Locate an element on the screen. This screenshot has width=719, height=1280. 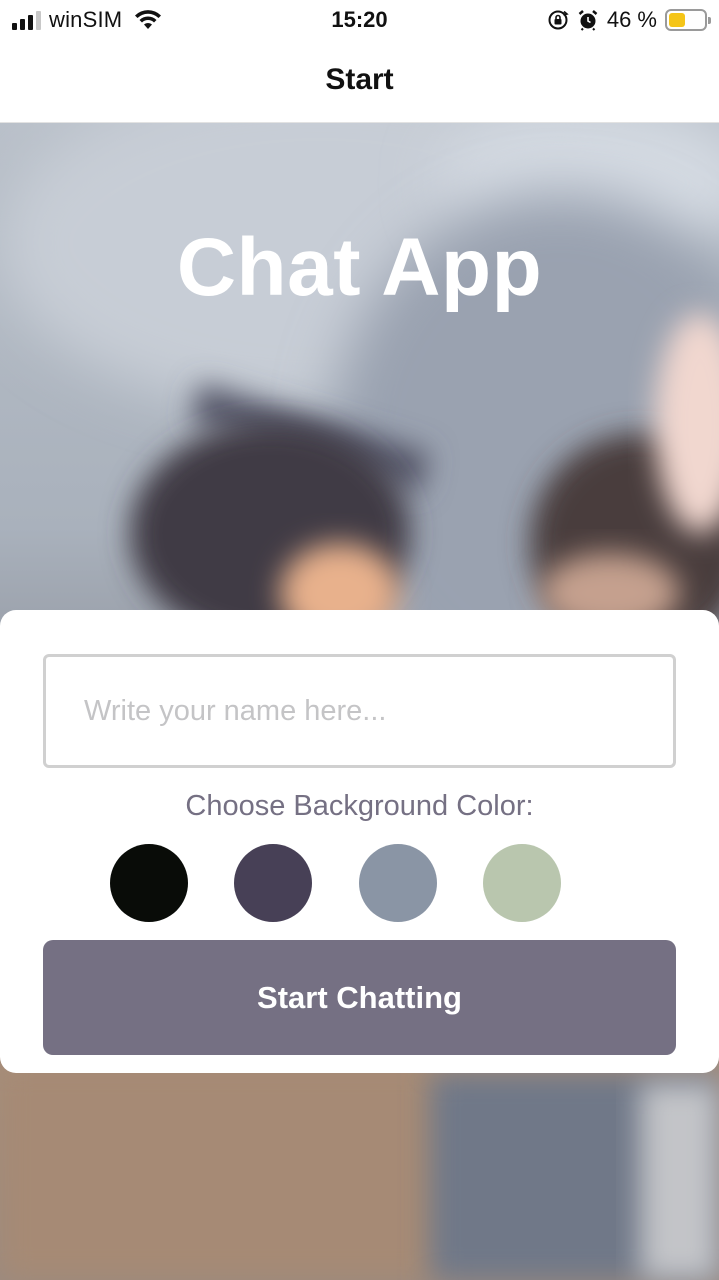
nav-title: Start is located at coordinates (359, 79).